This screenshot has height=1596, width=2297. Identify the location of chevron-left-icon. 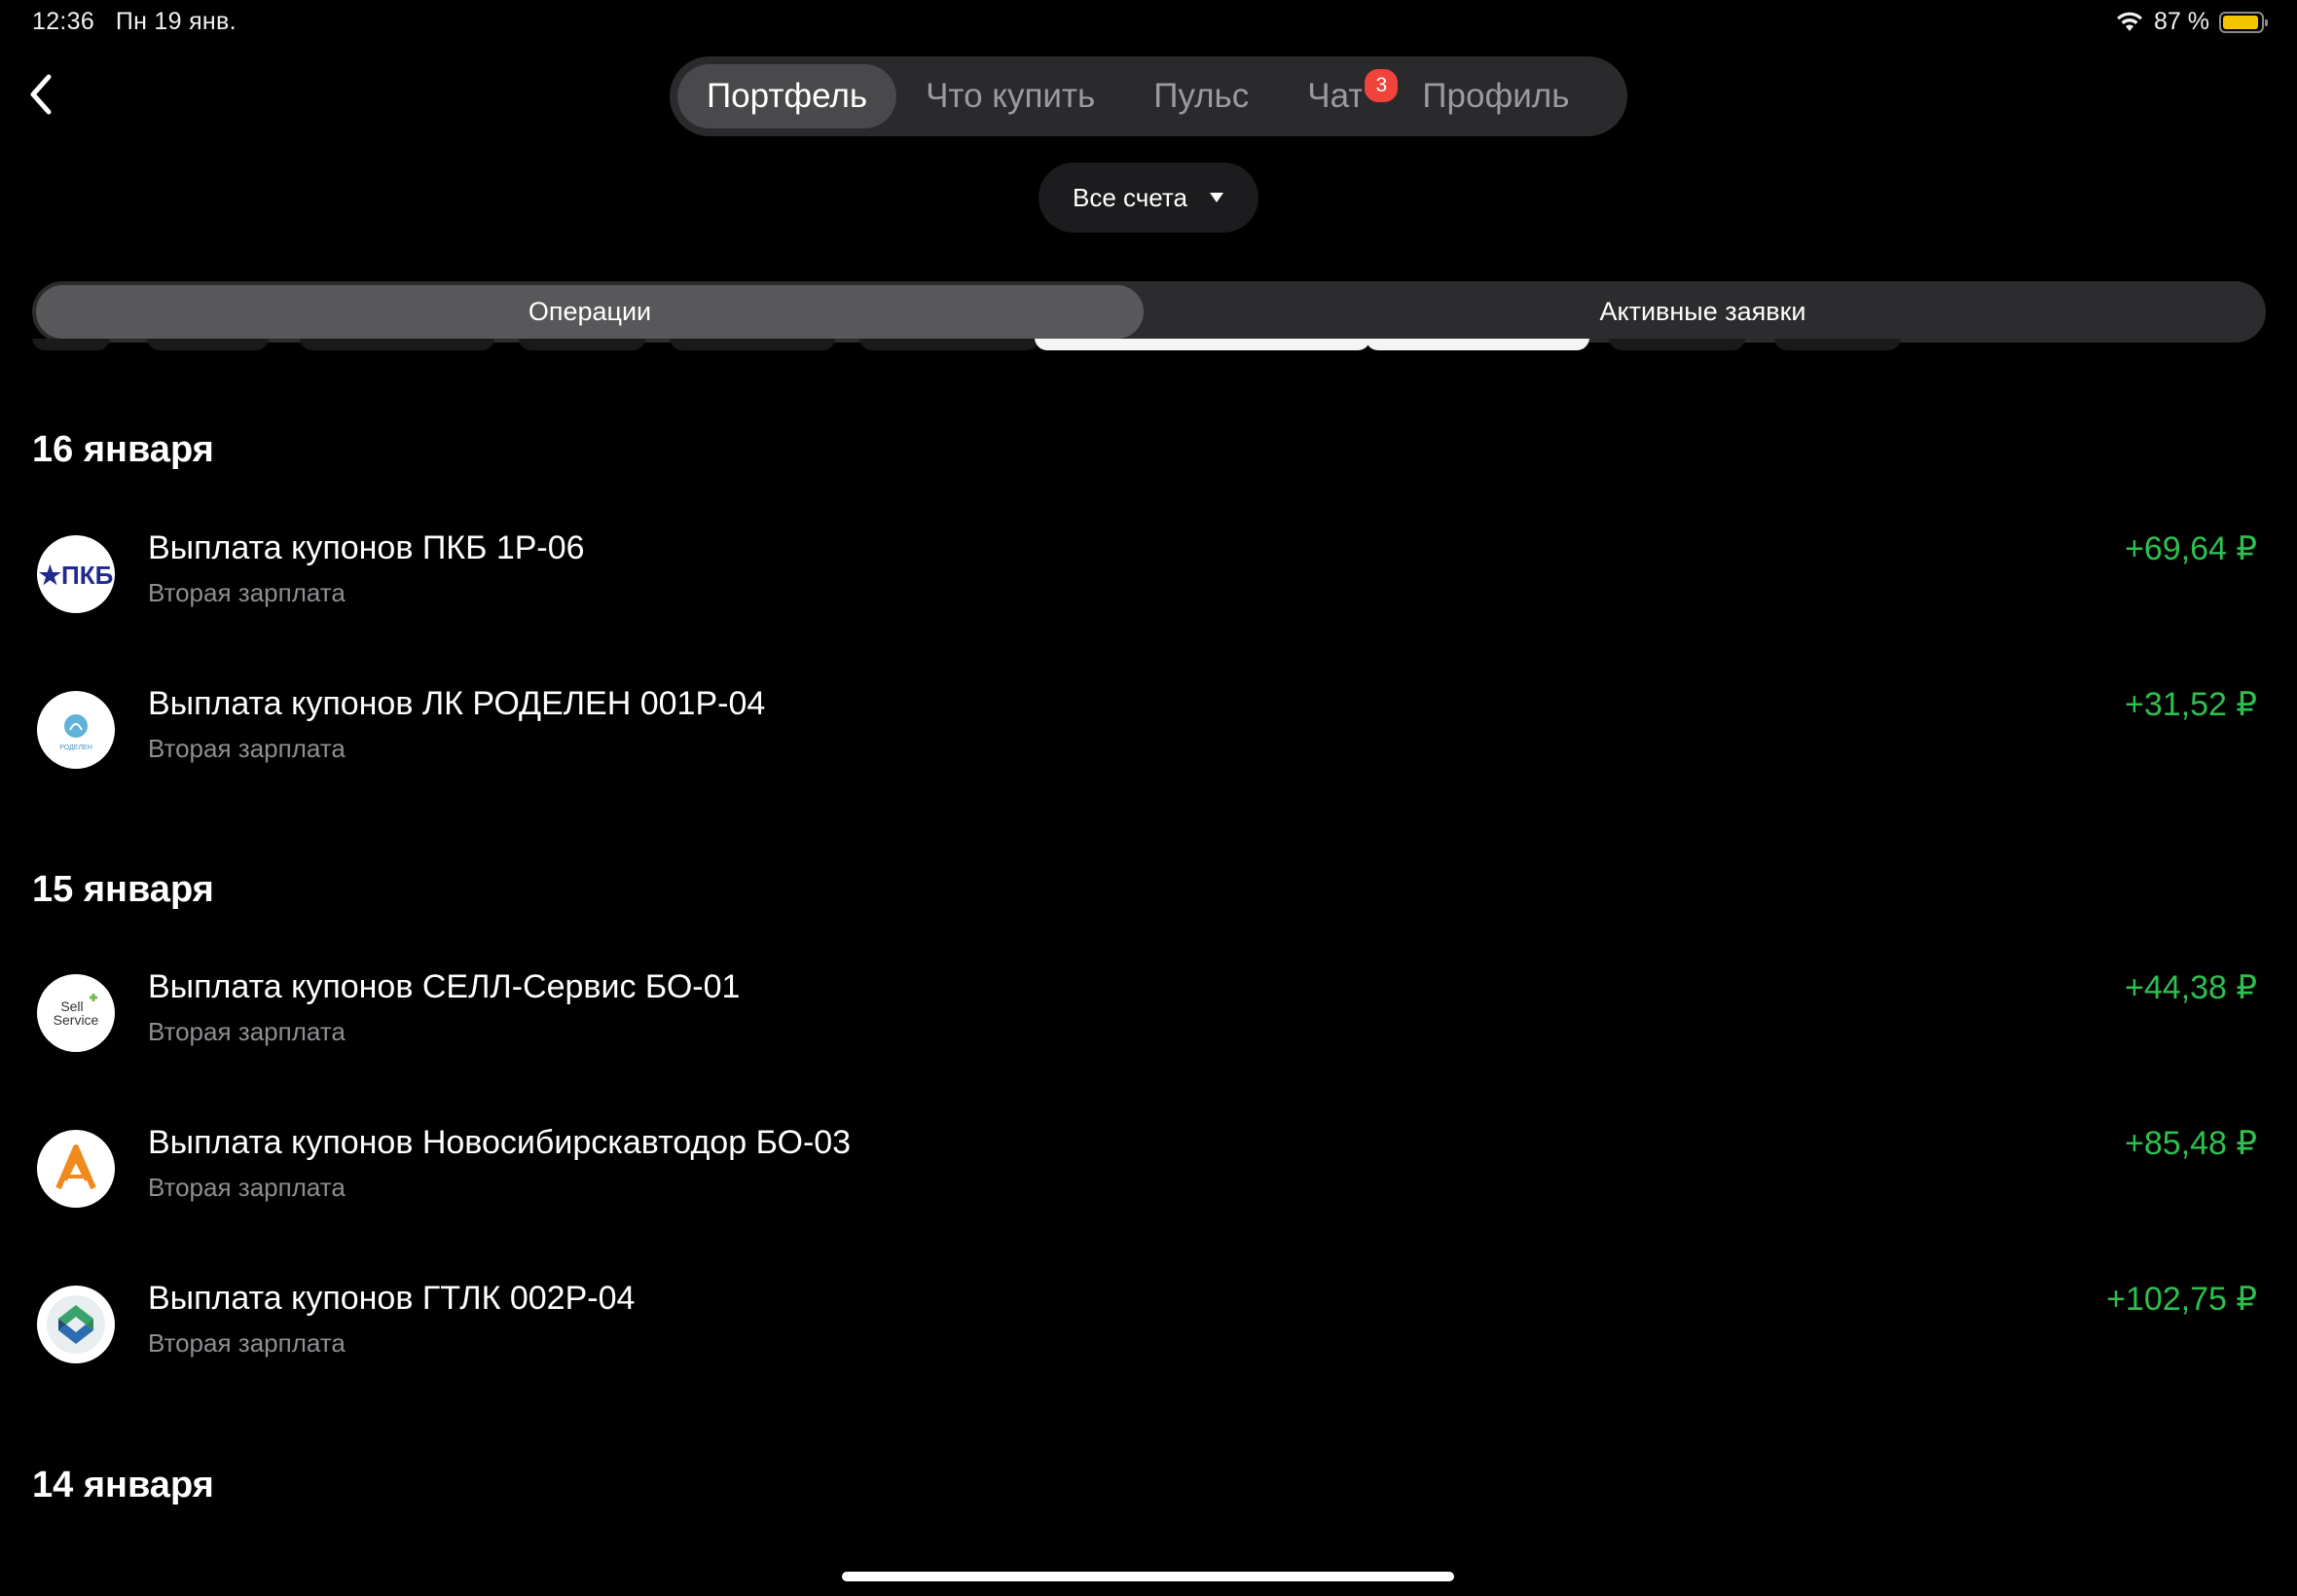
(41, 94).